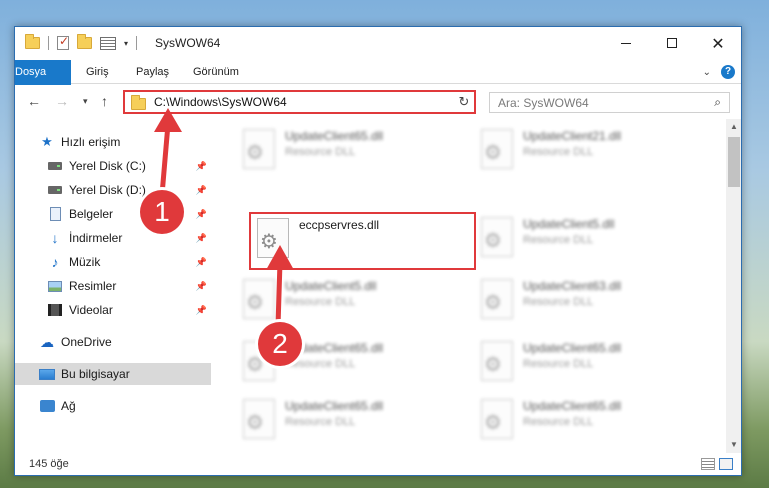  Describe the element at coordinates (96, 238) in the screenshot. I see `nav-item-label: İndirmeler` at that location.